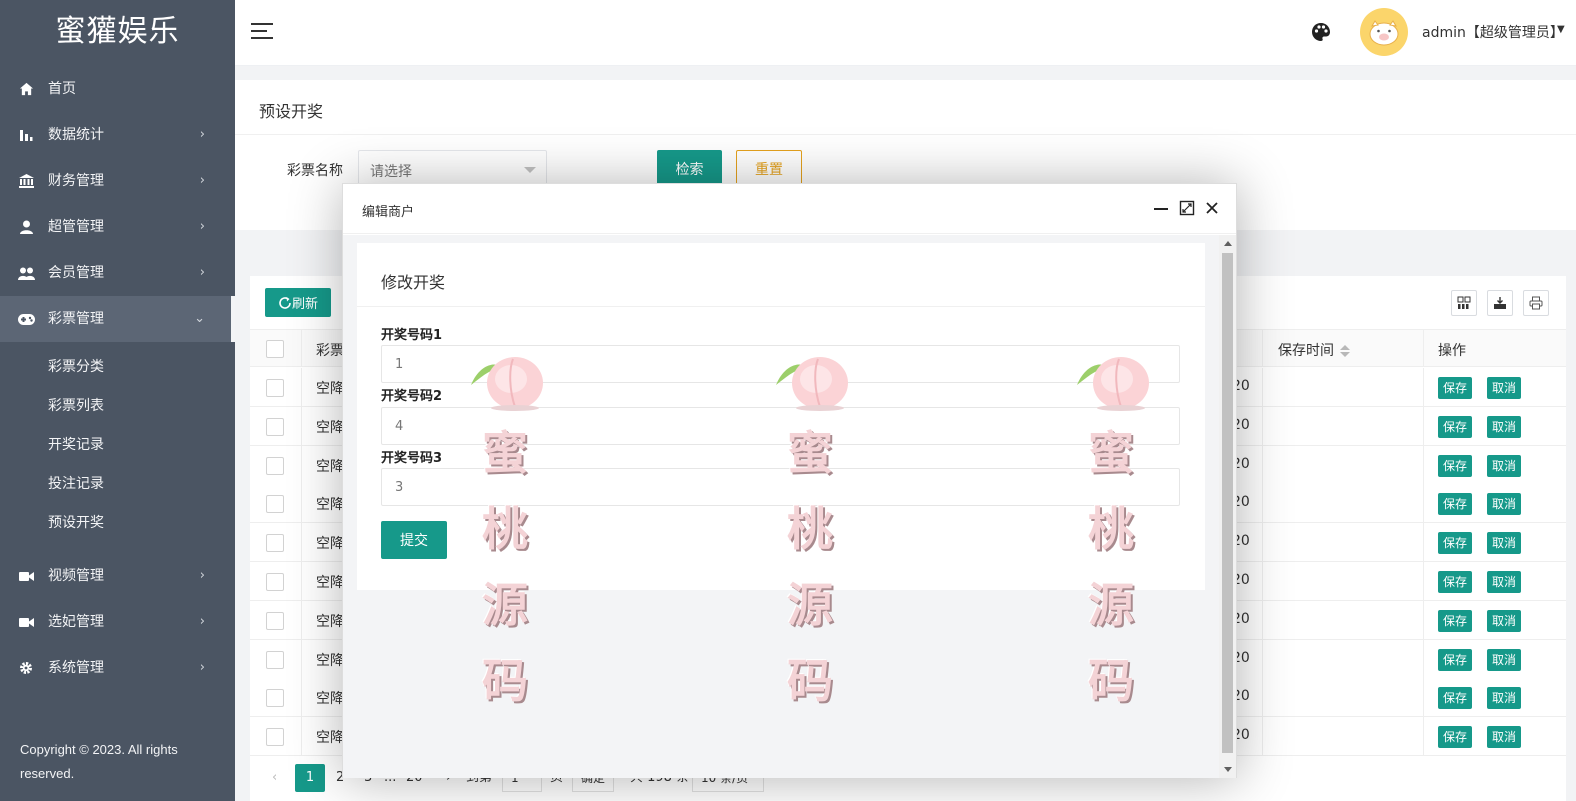 The width and height of the screenshot is (1576, 801). Describe the element at coordinates (414, 540) in the screenshot. I see `submit-button: 提交` at that location.